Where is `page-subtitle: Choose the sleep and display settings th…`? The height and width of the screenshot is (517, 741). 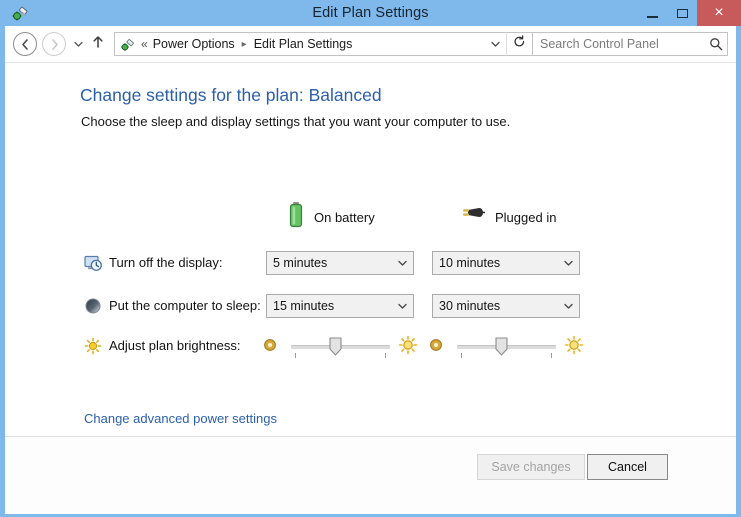 page-subtitle: Choose the sleep and display settings th… is located at coordinates (296, 121).